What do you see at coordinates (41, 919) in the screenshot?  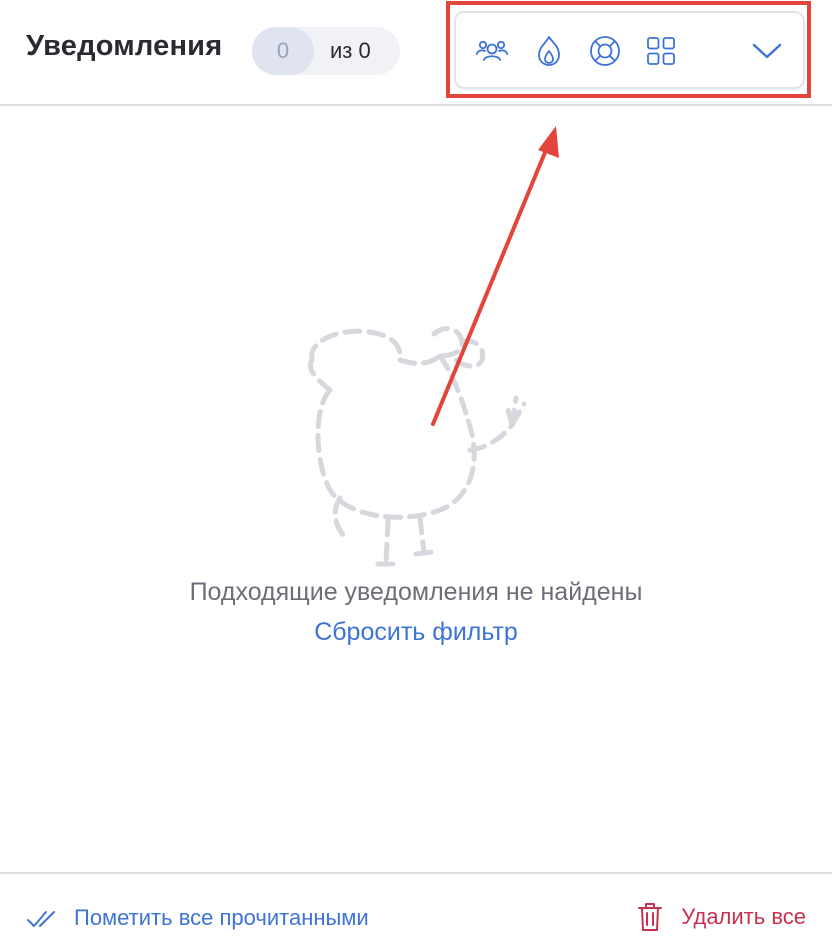 I see `double-check-icon` at bounding box center [41, 919].